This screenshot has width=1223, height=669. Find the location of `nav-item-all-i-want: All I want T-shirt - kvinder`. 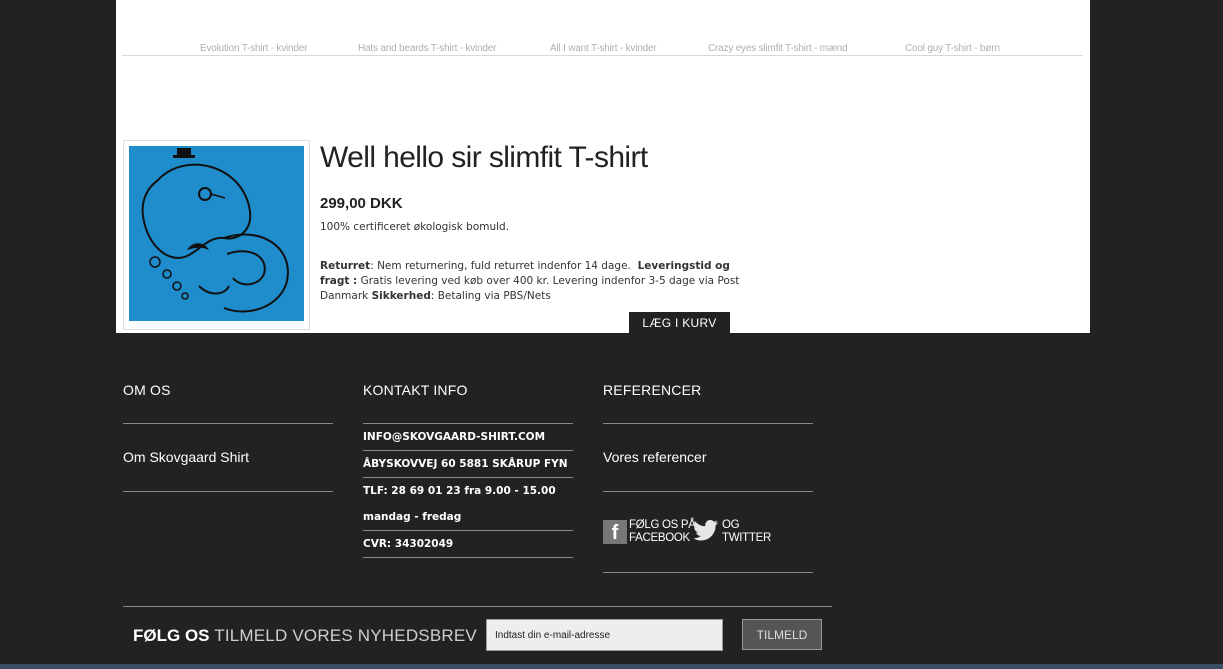

nav-item-all-i-want: All I want T-shirt - kvinder is located at coordinates (603, 48).